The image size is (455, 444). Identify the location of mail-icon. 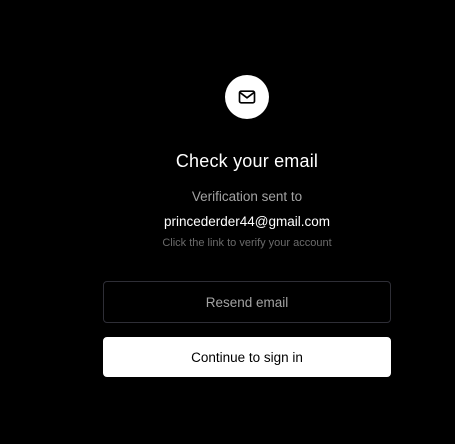
(247, 97).